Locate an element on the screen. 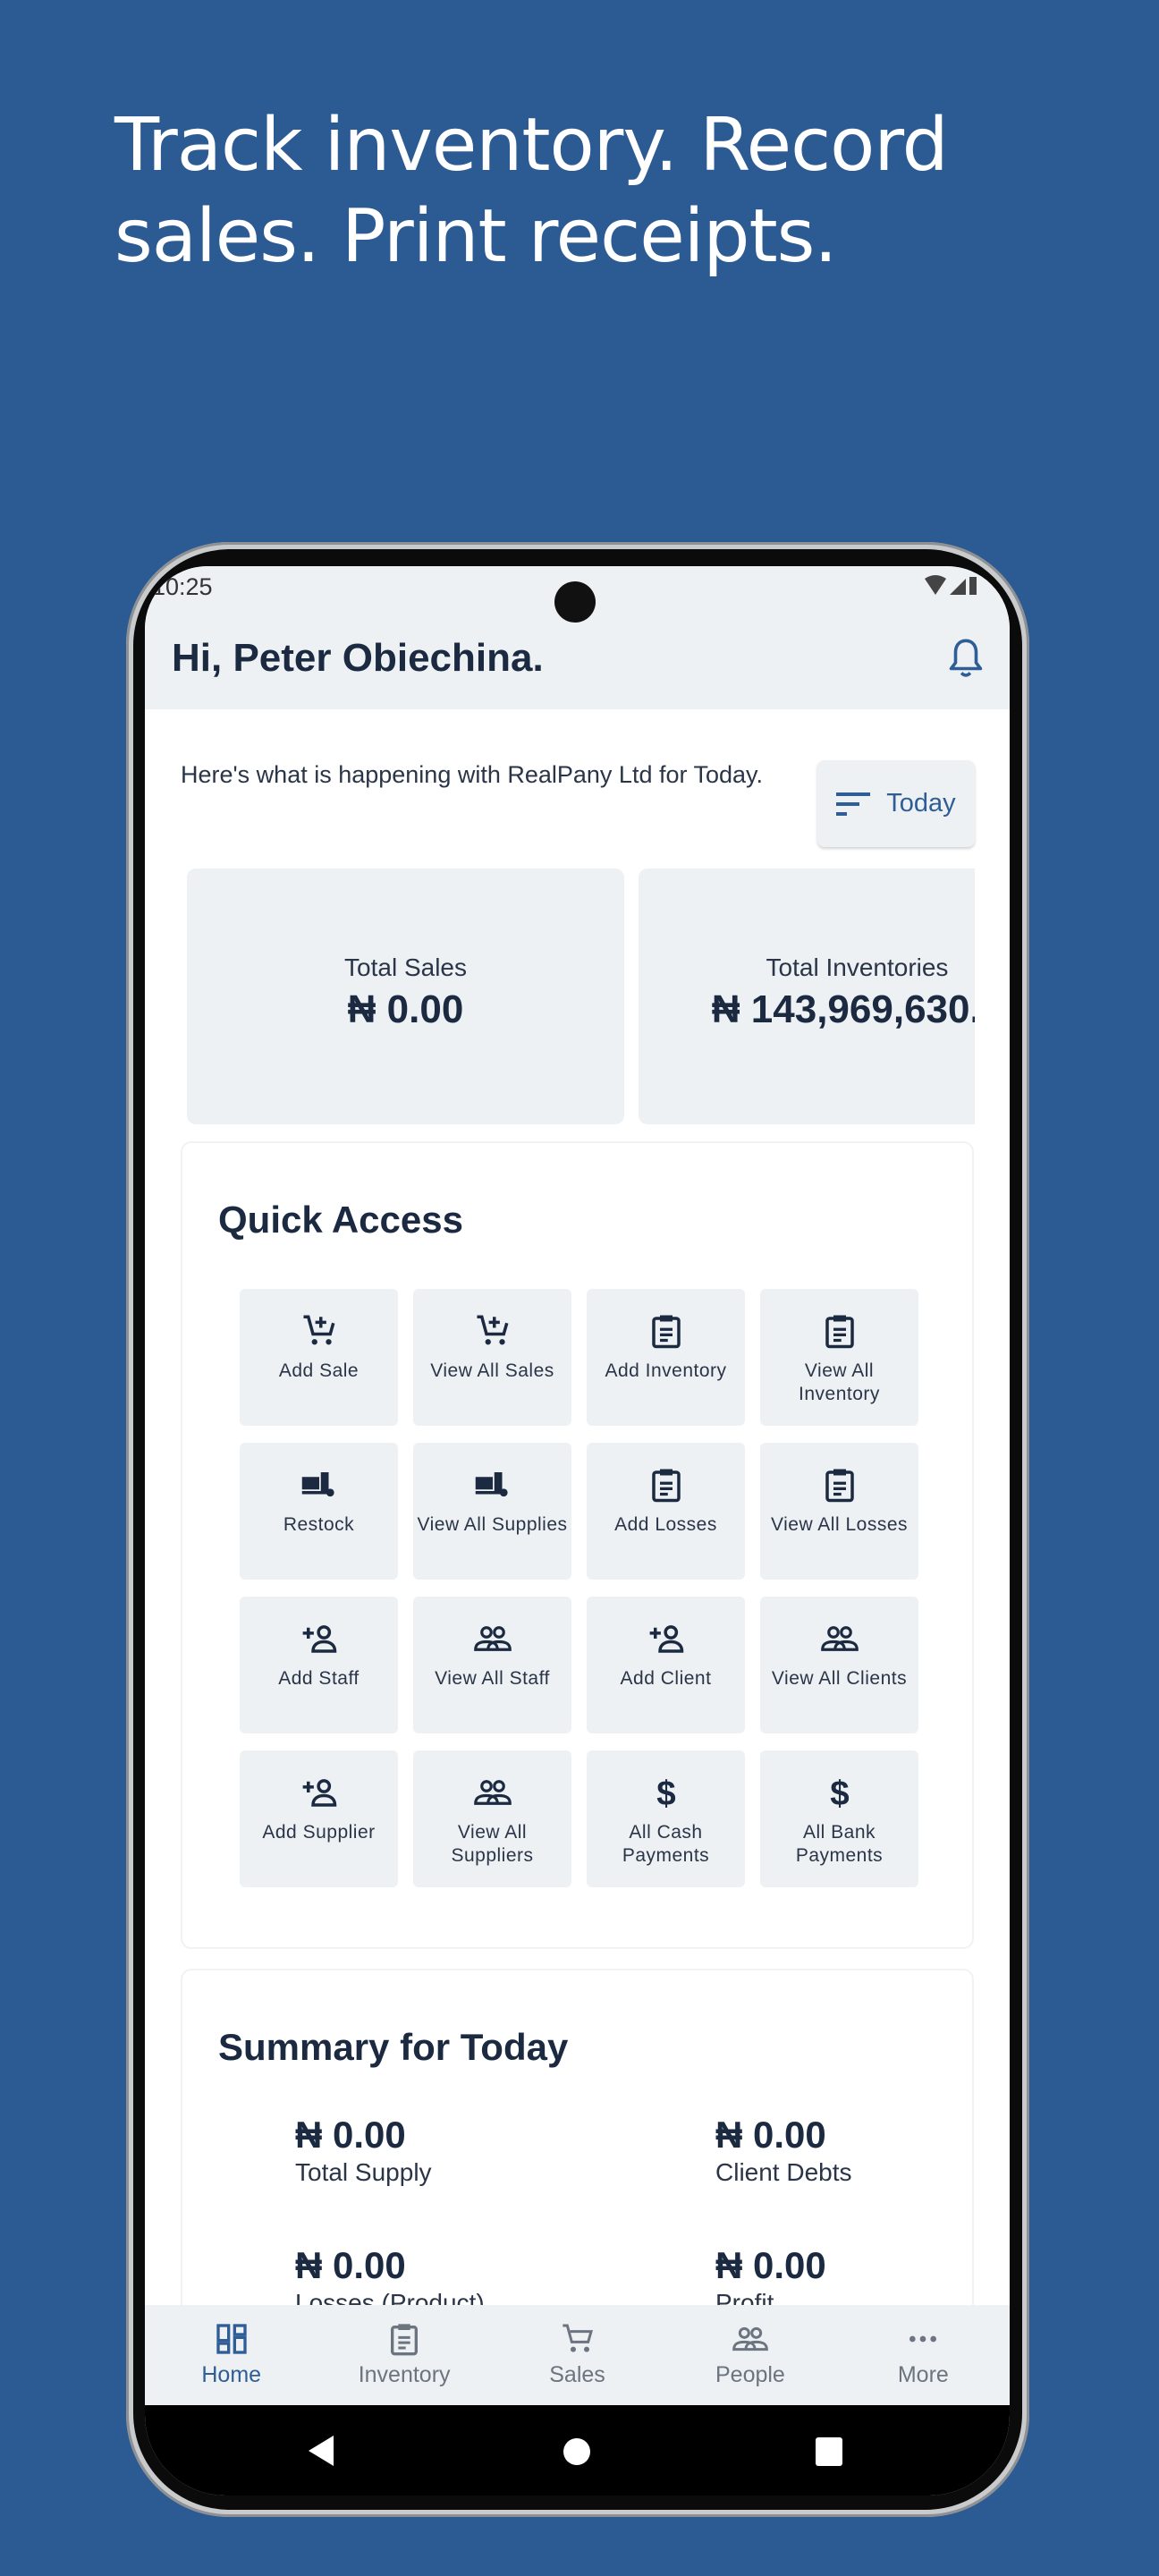 The image size is (1159, 2576). signal-wifi-icon is located at coordinates (951, 585).